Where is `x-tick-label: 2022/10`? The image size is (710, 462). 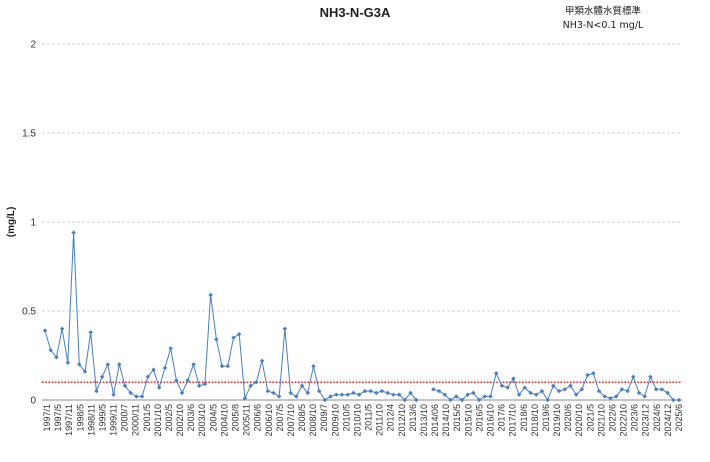 x-tick-label: 2022/10 is located at coordinates (624, 420).